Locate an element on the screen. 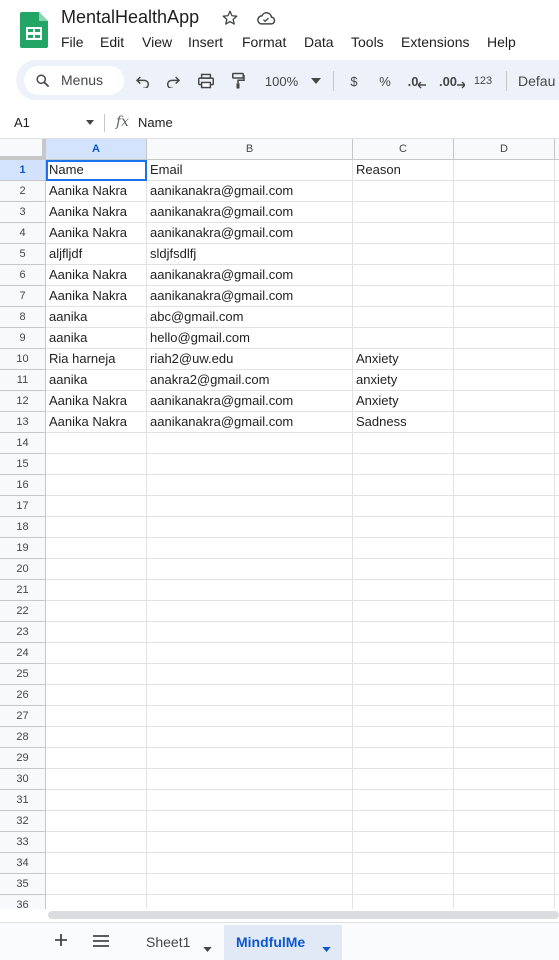 The width and height of the screenshot is (559, 960). cell: anxiety is located at coordinates (403, 380).